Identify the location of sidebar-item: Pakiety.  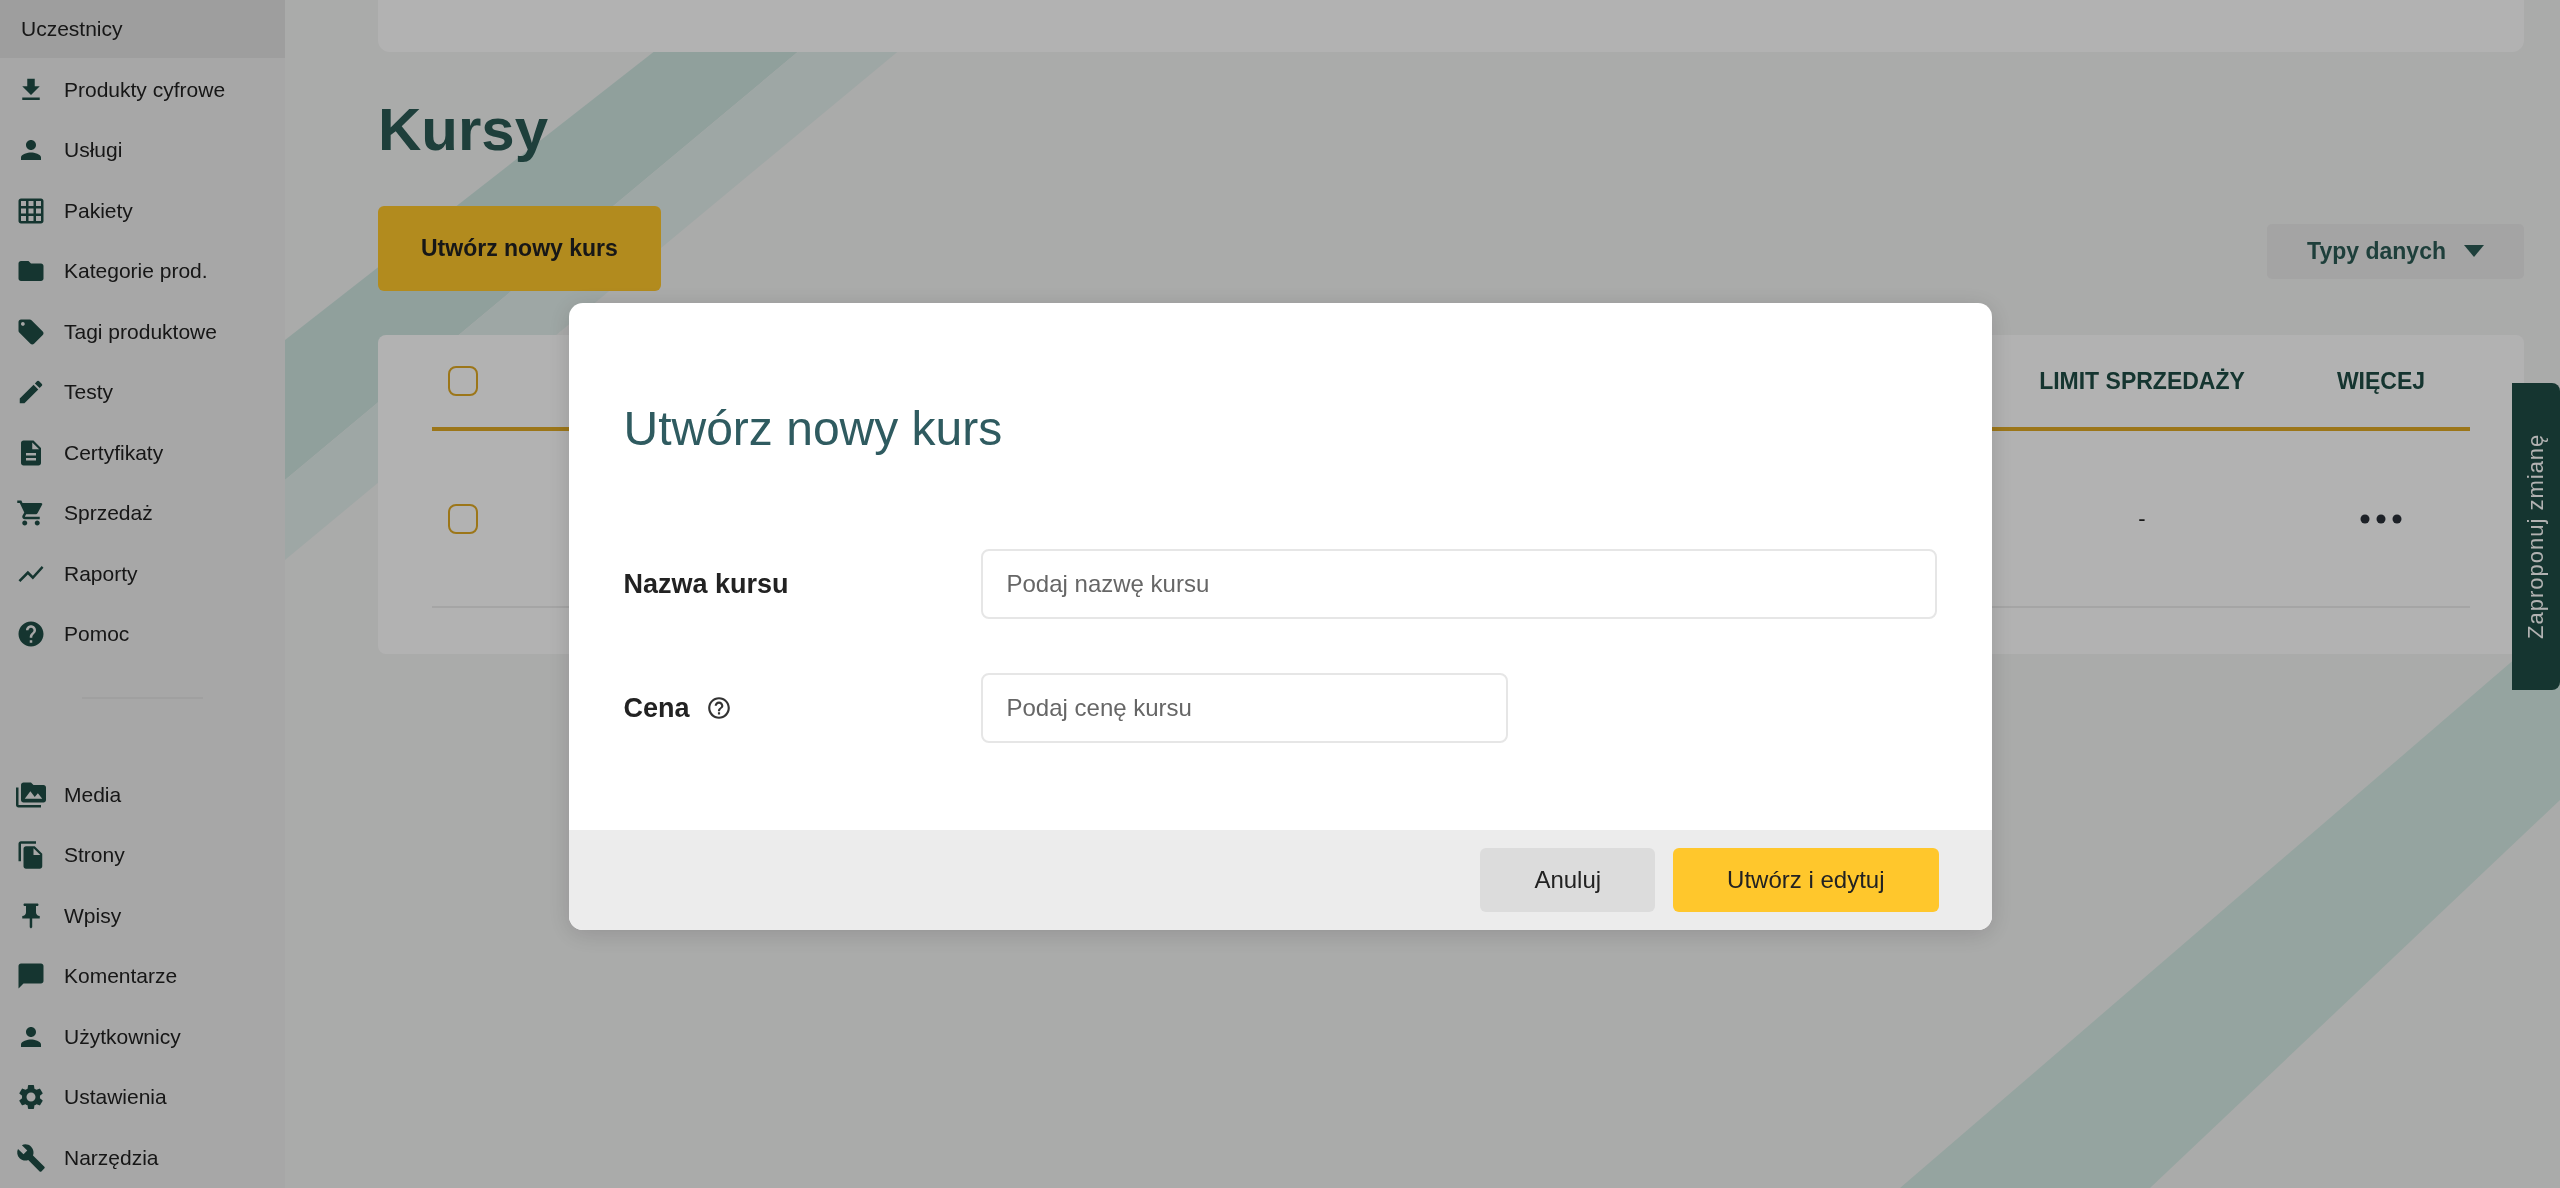
(142, 211).